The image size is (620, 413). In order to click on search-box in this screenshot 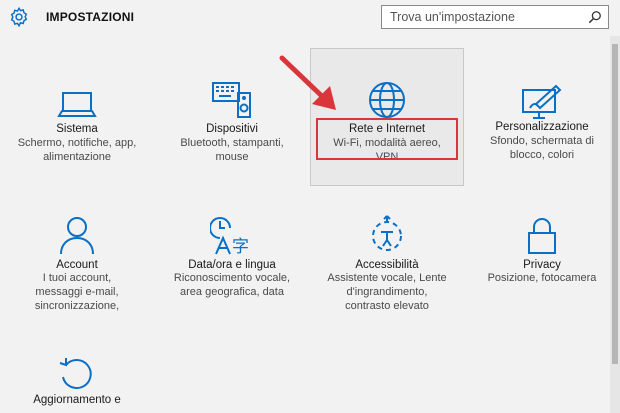, I will do `click(495, 17)`.